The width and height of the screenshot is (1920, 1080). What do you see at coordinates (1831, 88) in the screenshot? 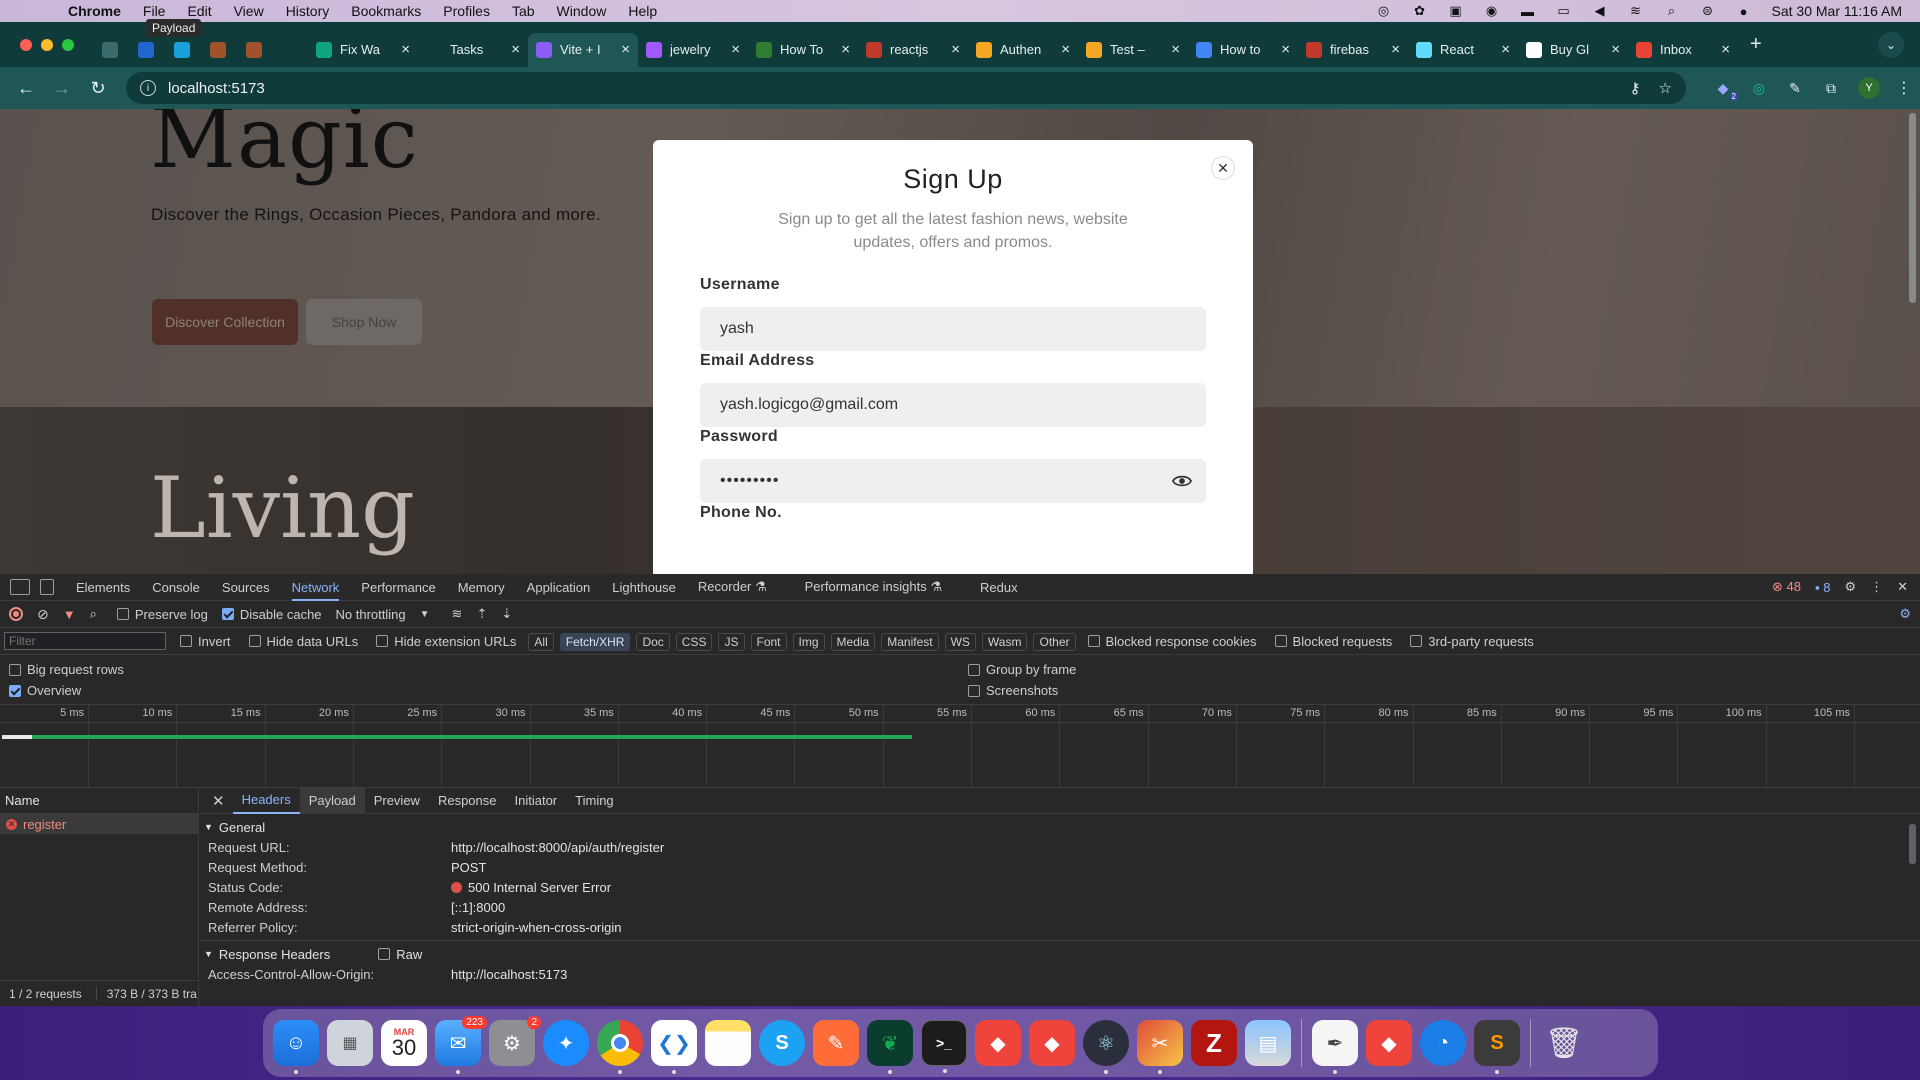
I see `extensions-puzzle-icon: ⧉` at bounding box center [1831, 88].